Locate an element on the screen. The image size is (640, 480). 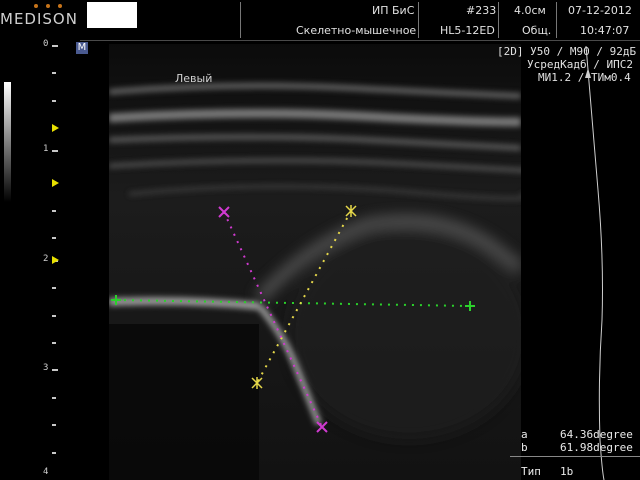
tgc-curve is located at coordinates (595, 262).